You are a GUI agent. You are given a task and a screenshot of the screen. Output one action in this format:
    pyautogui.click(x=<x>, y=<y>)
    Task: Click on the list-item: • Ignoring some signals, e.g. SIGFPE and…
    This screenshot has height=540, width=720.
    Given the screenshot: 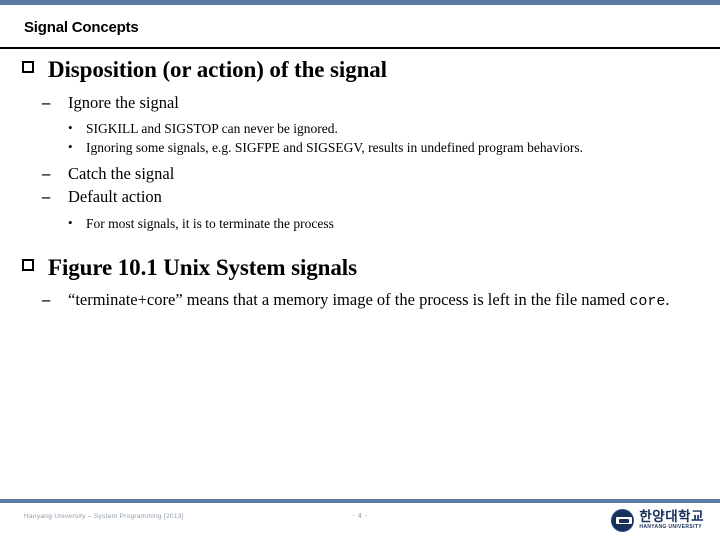 What is the action you would take?
    pyautogui.click(x=360, y=148)
    